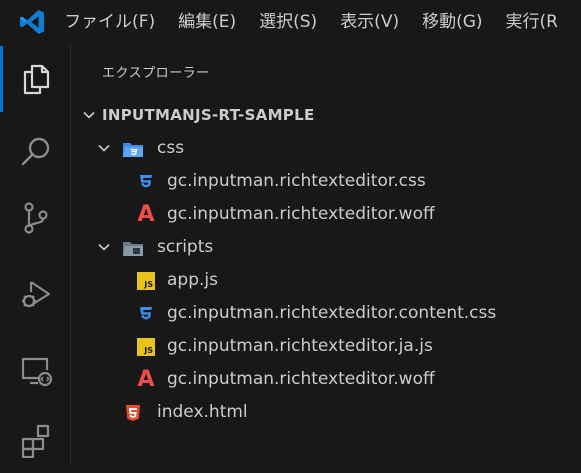 This screenshot has height=473, width=581. What do you see at coordinates (32, 22) in the screenshot?
I see `vscode-logo-icon` at bounding box center [32, 22].